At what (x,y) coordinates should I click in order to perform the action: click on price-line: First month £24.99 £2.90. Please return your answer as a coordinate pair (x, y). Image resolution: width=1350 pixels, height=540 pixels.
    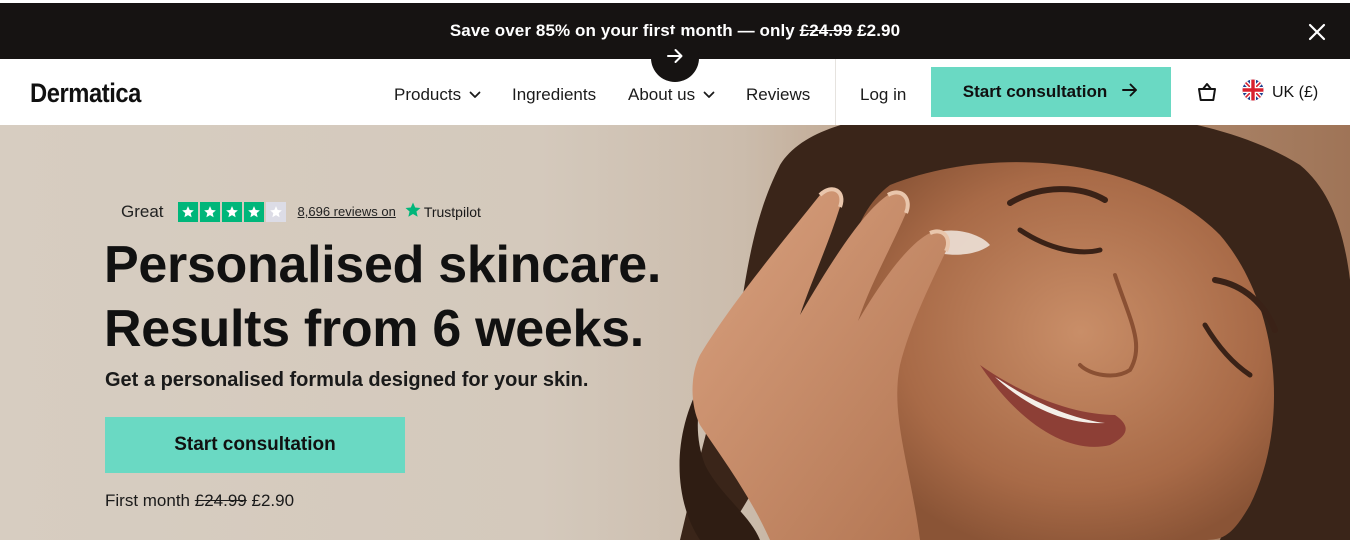
    Looking at the image, I should click on (199, 501).